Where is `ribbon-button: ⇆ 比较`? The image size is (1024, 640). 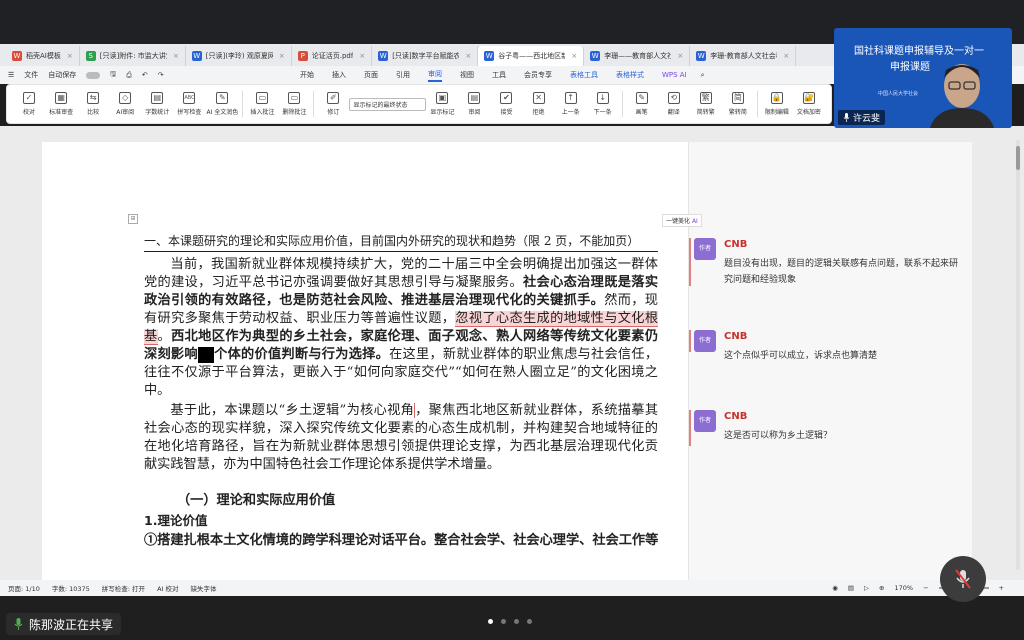
ribbon-button: ⇆ 比较 is located at coordinates (93, 104).